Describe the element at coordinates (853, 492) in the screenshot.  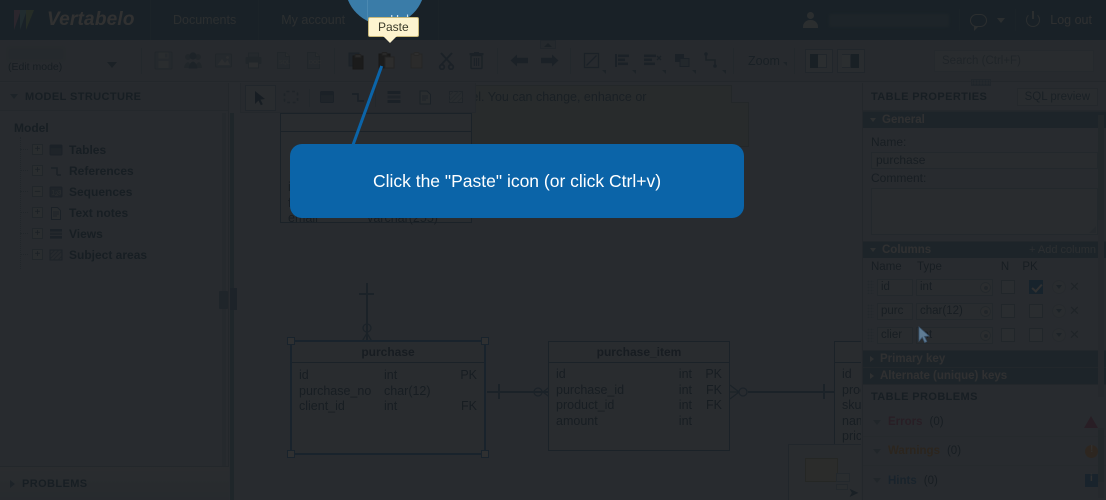
I see `minimap-expand-icon: ➤` at that location.